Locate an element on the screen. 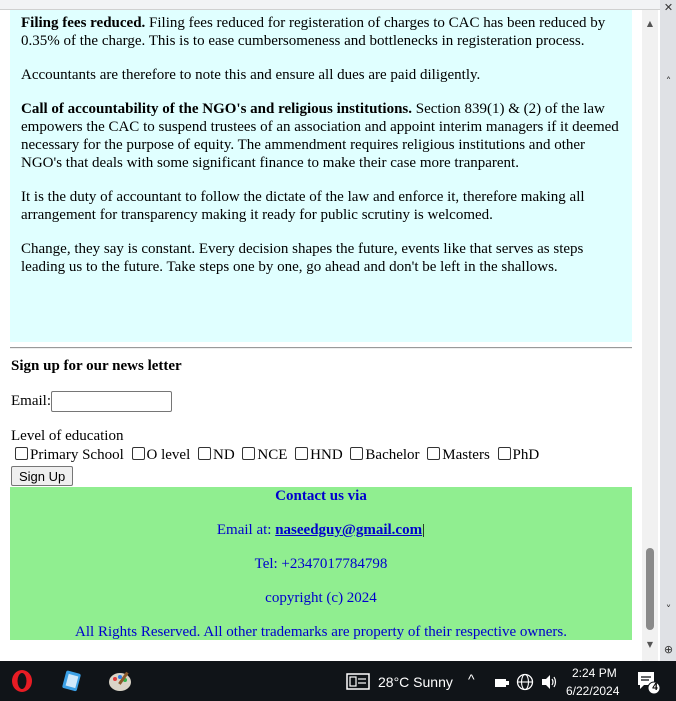  education-option-olevel: O level is located at coordinates (161, 455).